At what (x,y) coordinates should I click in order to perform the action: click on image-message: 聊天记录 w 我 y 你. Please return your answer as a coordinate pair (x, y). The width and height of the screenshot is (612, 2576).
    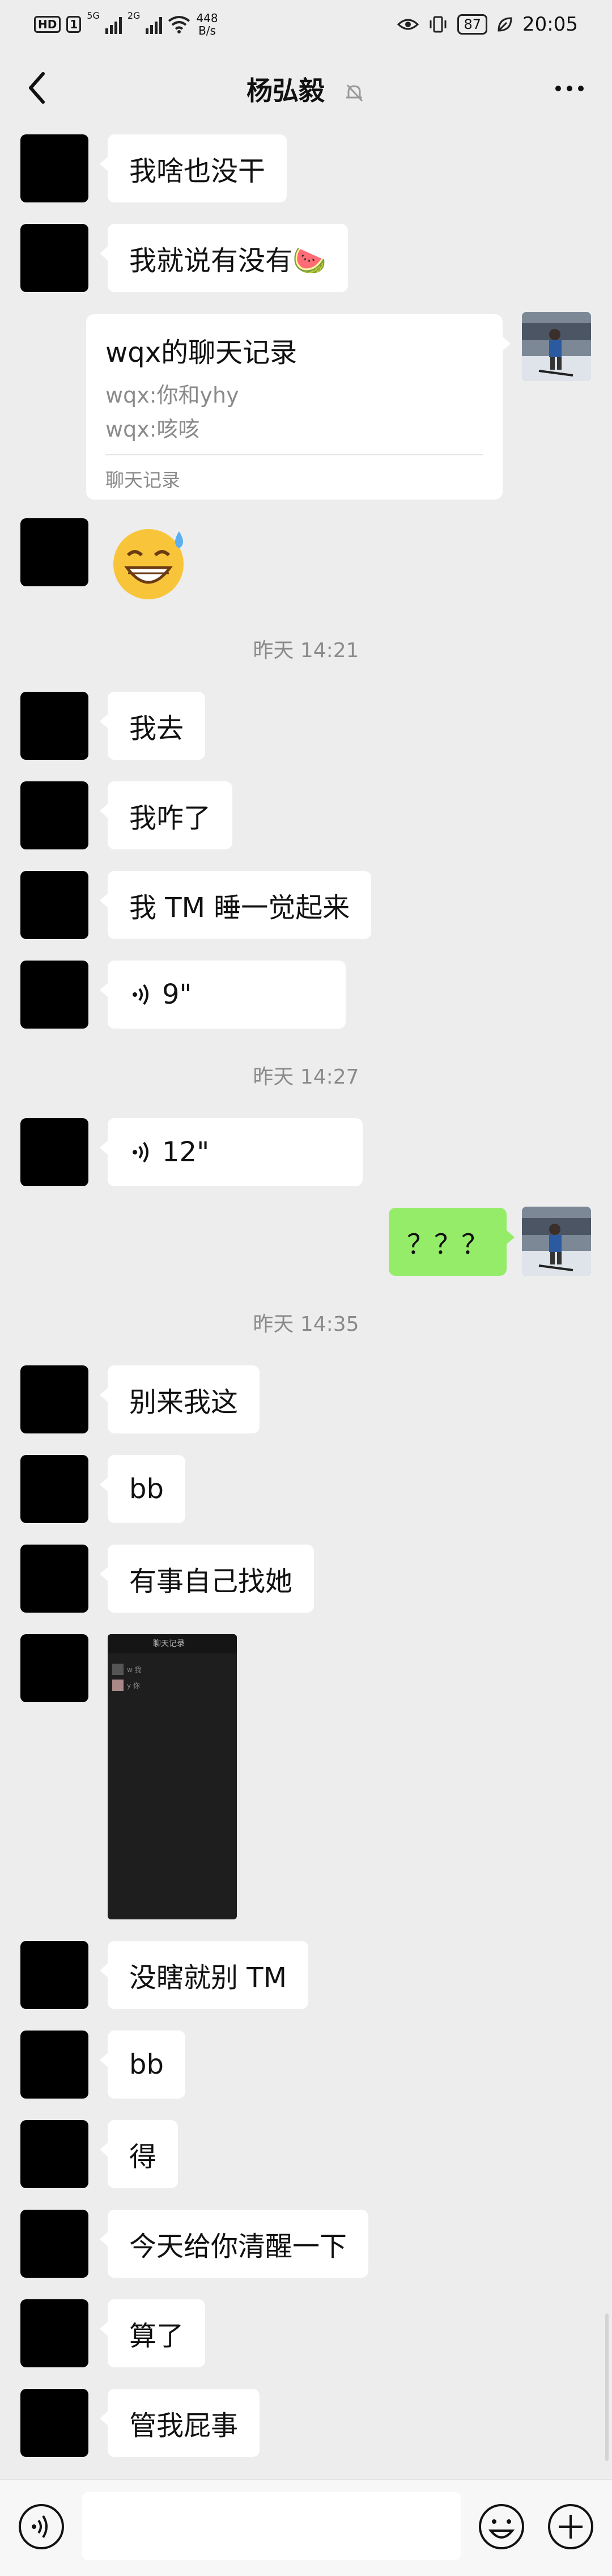
    Looking at the image, I should click on (172, 1776).